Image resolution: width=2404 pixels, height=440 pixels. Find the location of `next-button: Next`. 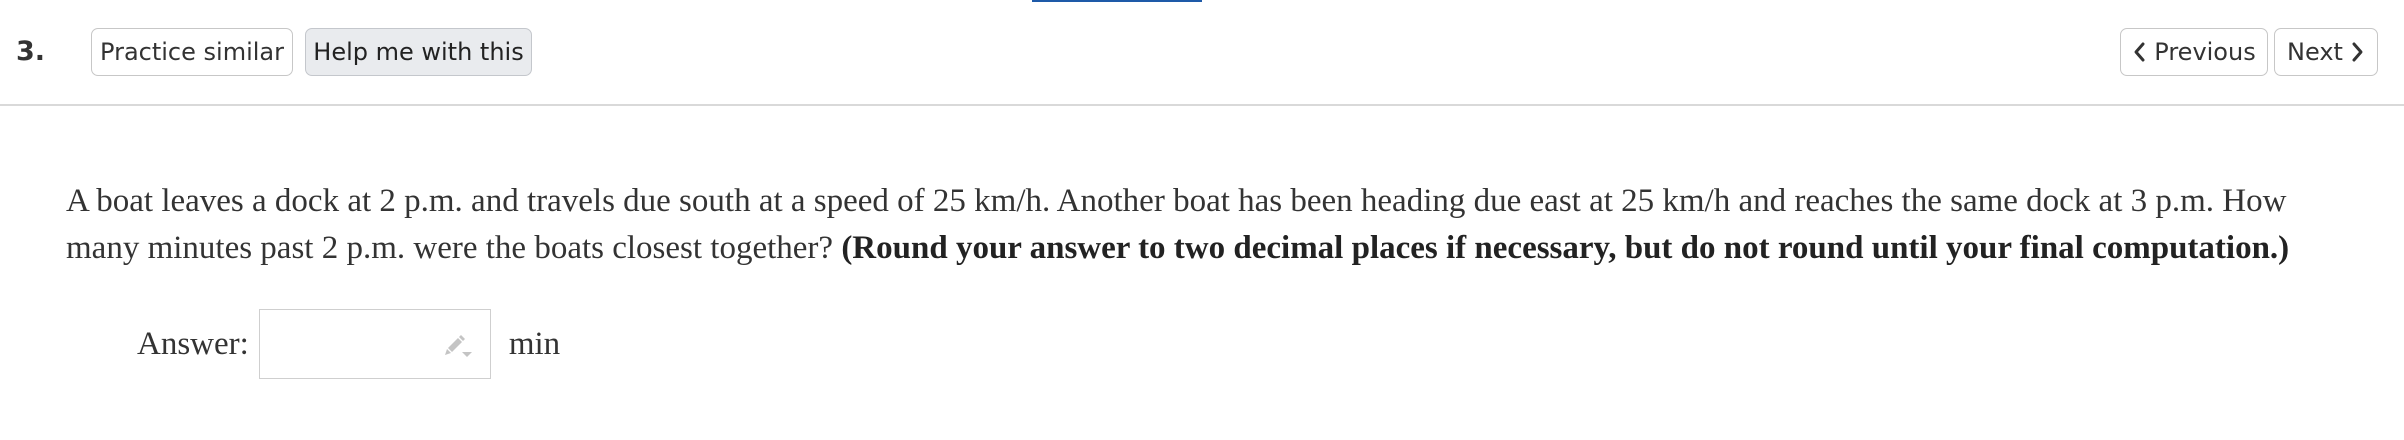

next-button: Next is located at coordinates (2326, 52).